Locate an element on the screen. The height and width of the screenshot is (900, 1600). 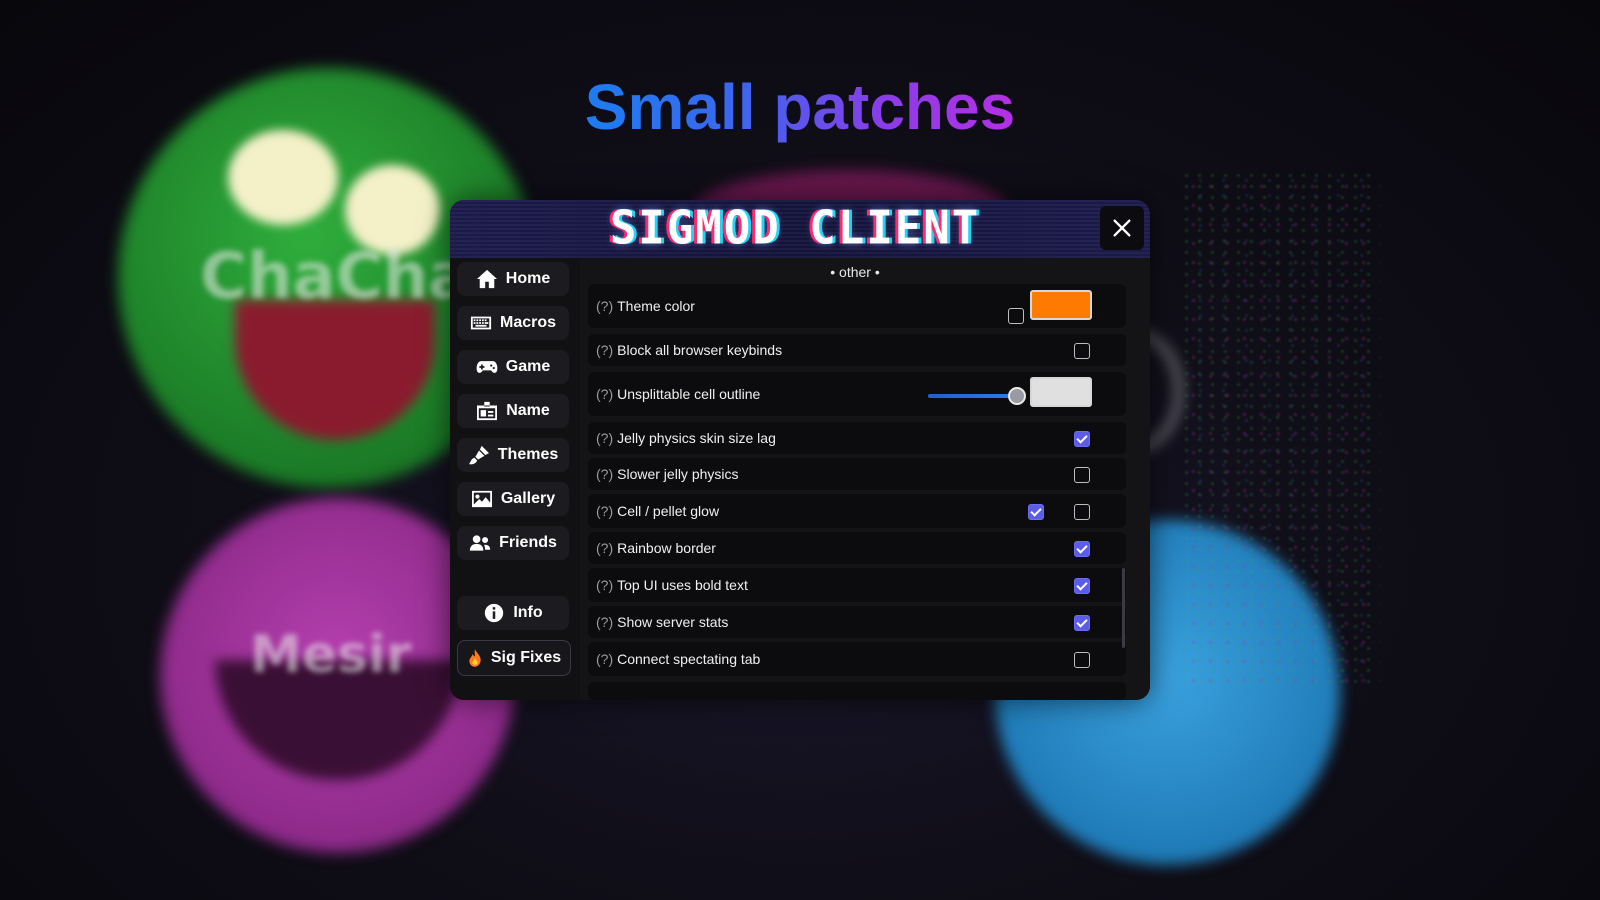
headline-text: Small patches is located at coordinates (800, 107).